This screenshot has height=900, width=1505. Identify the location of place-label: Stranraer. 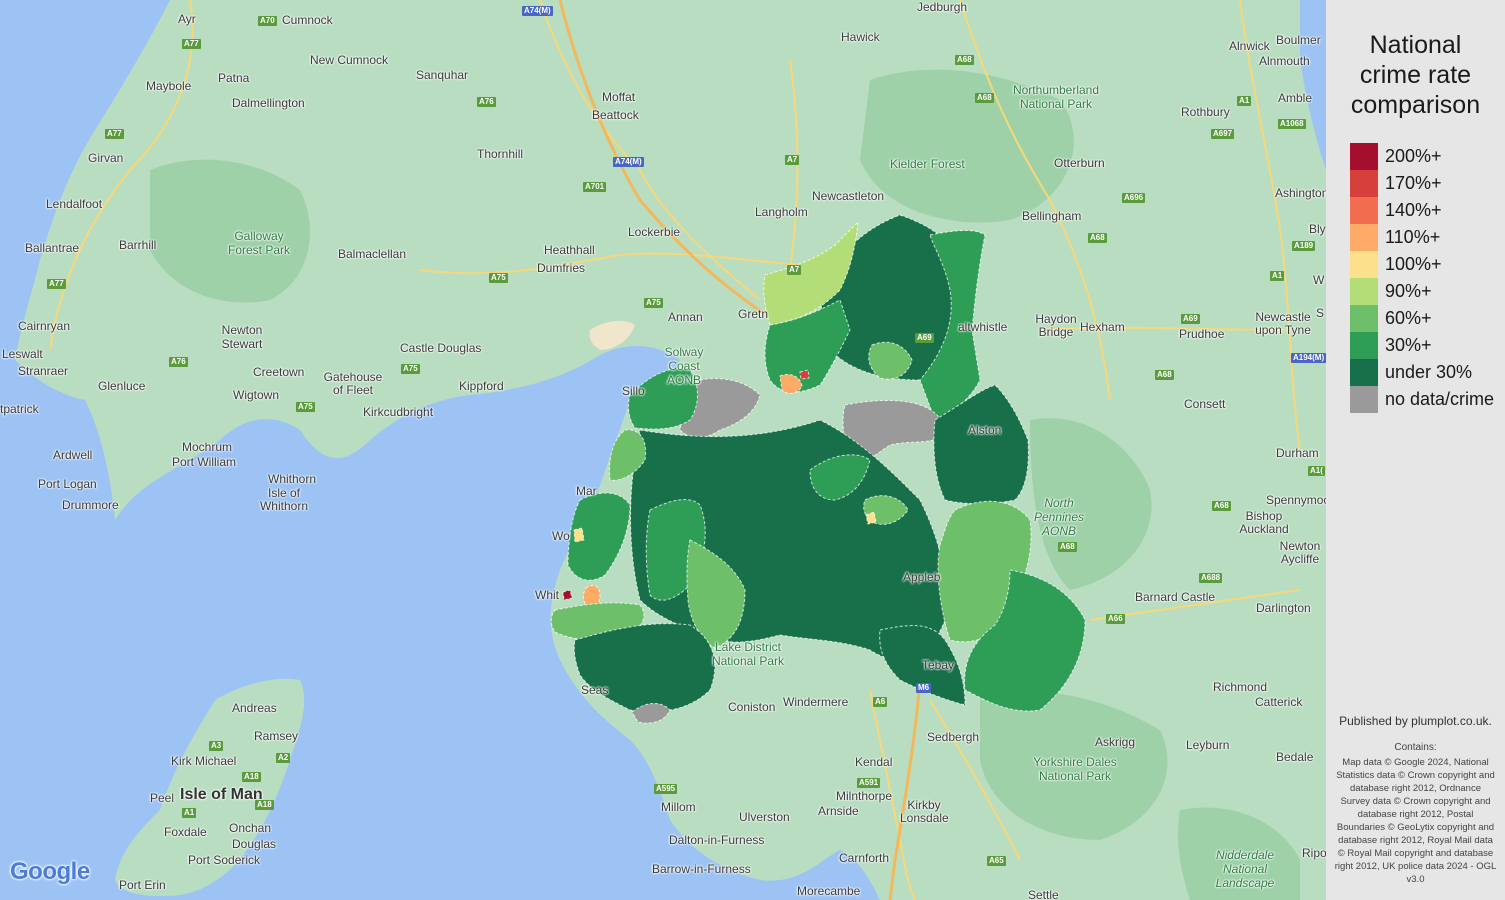
(43, 371).